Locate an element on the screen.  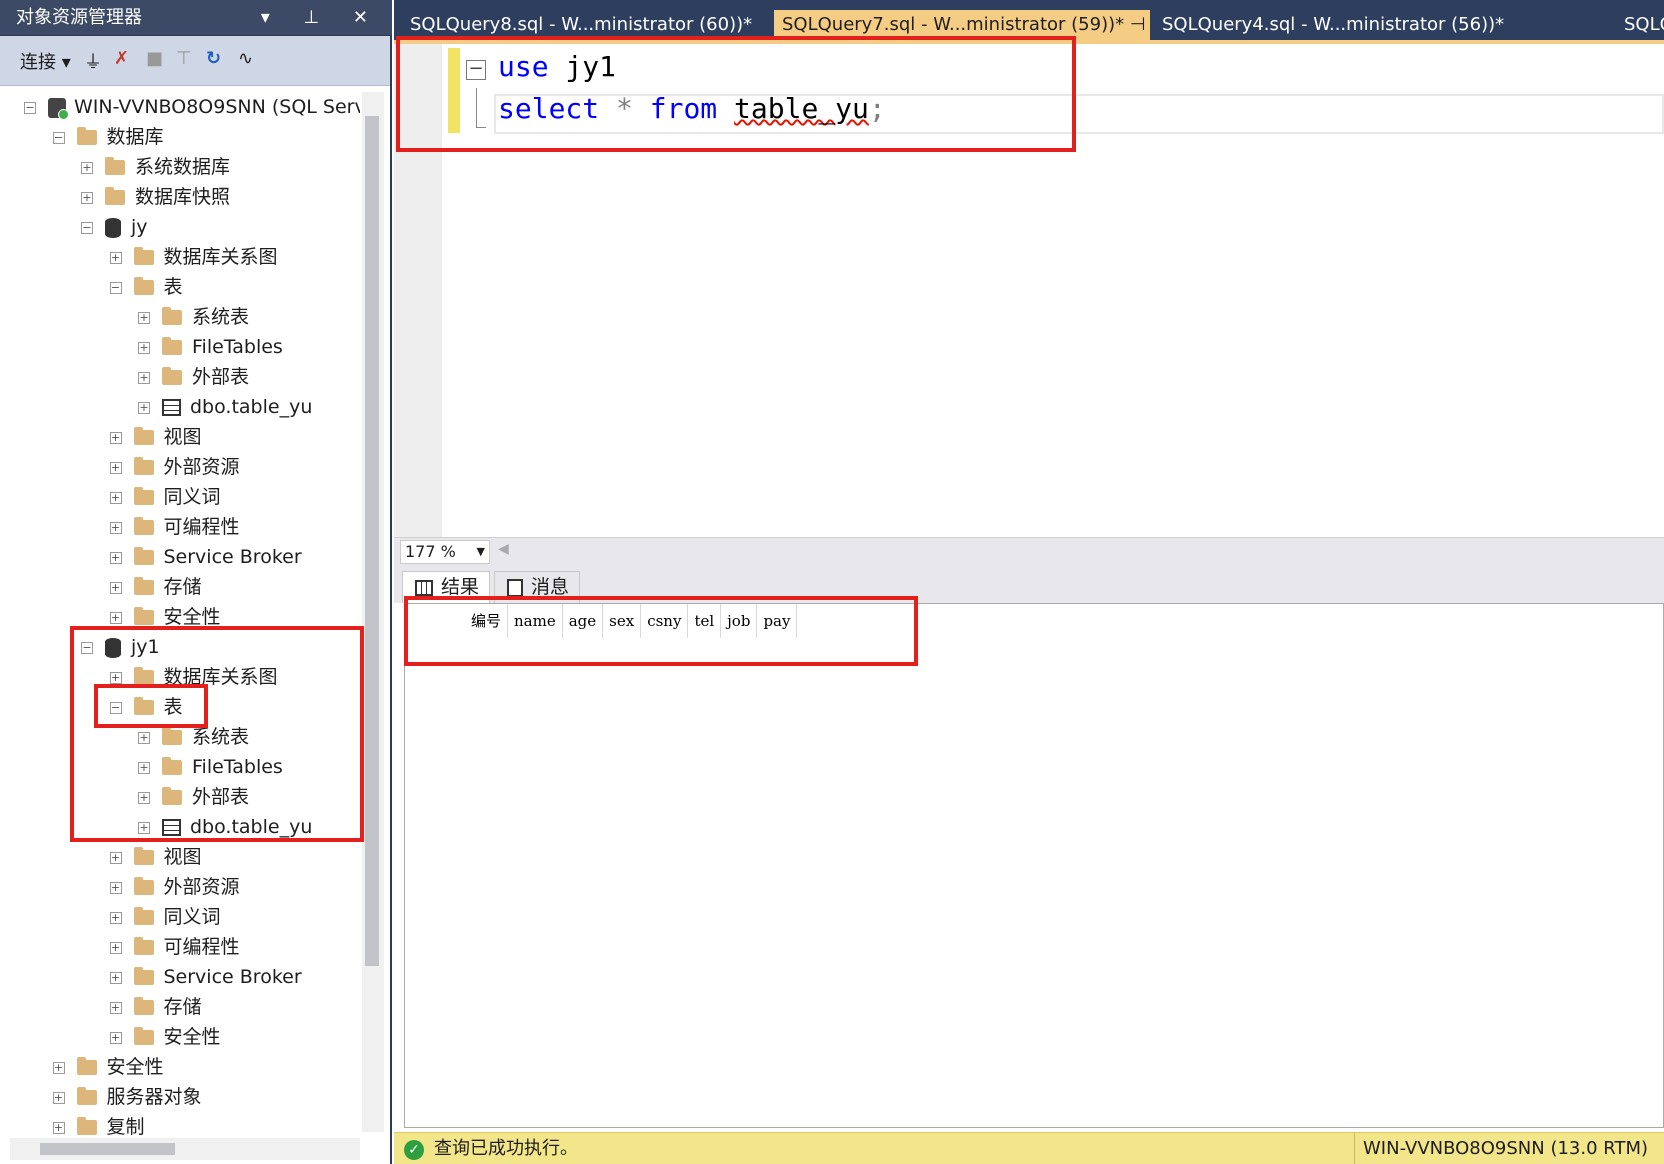
grid-icon is located at coordinates (424, 587).